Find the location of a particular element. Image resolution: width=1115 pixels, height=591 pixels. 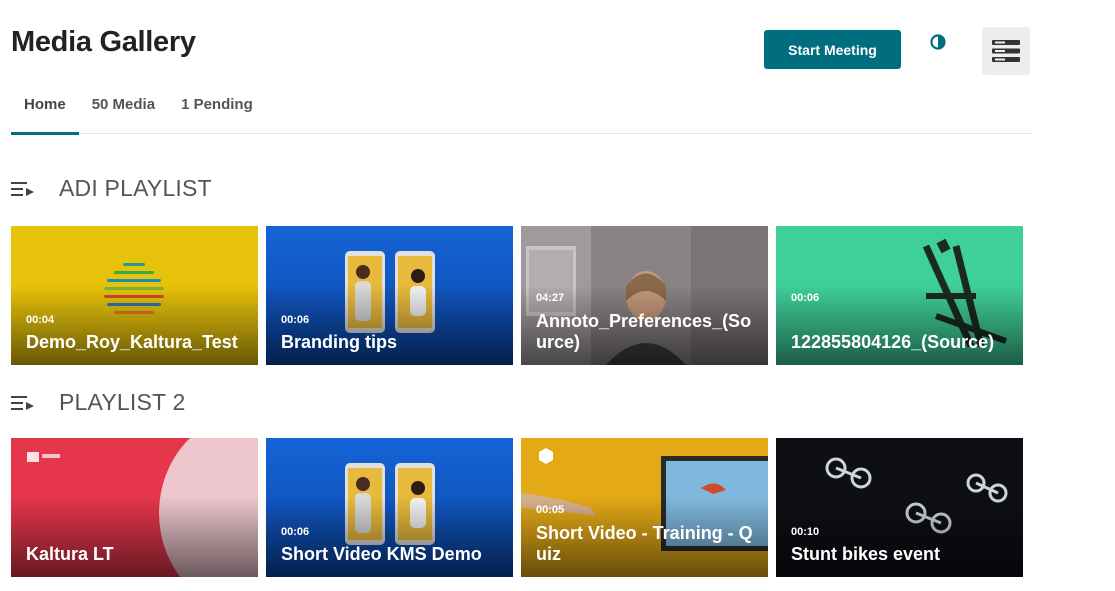

media-card: 00:05 Short Video - Training - Quiz is located at coordinates (644, 507).